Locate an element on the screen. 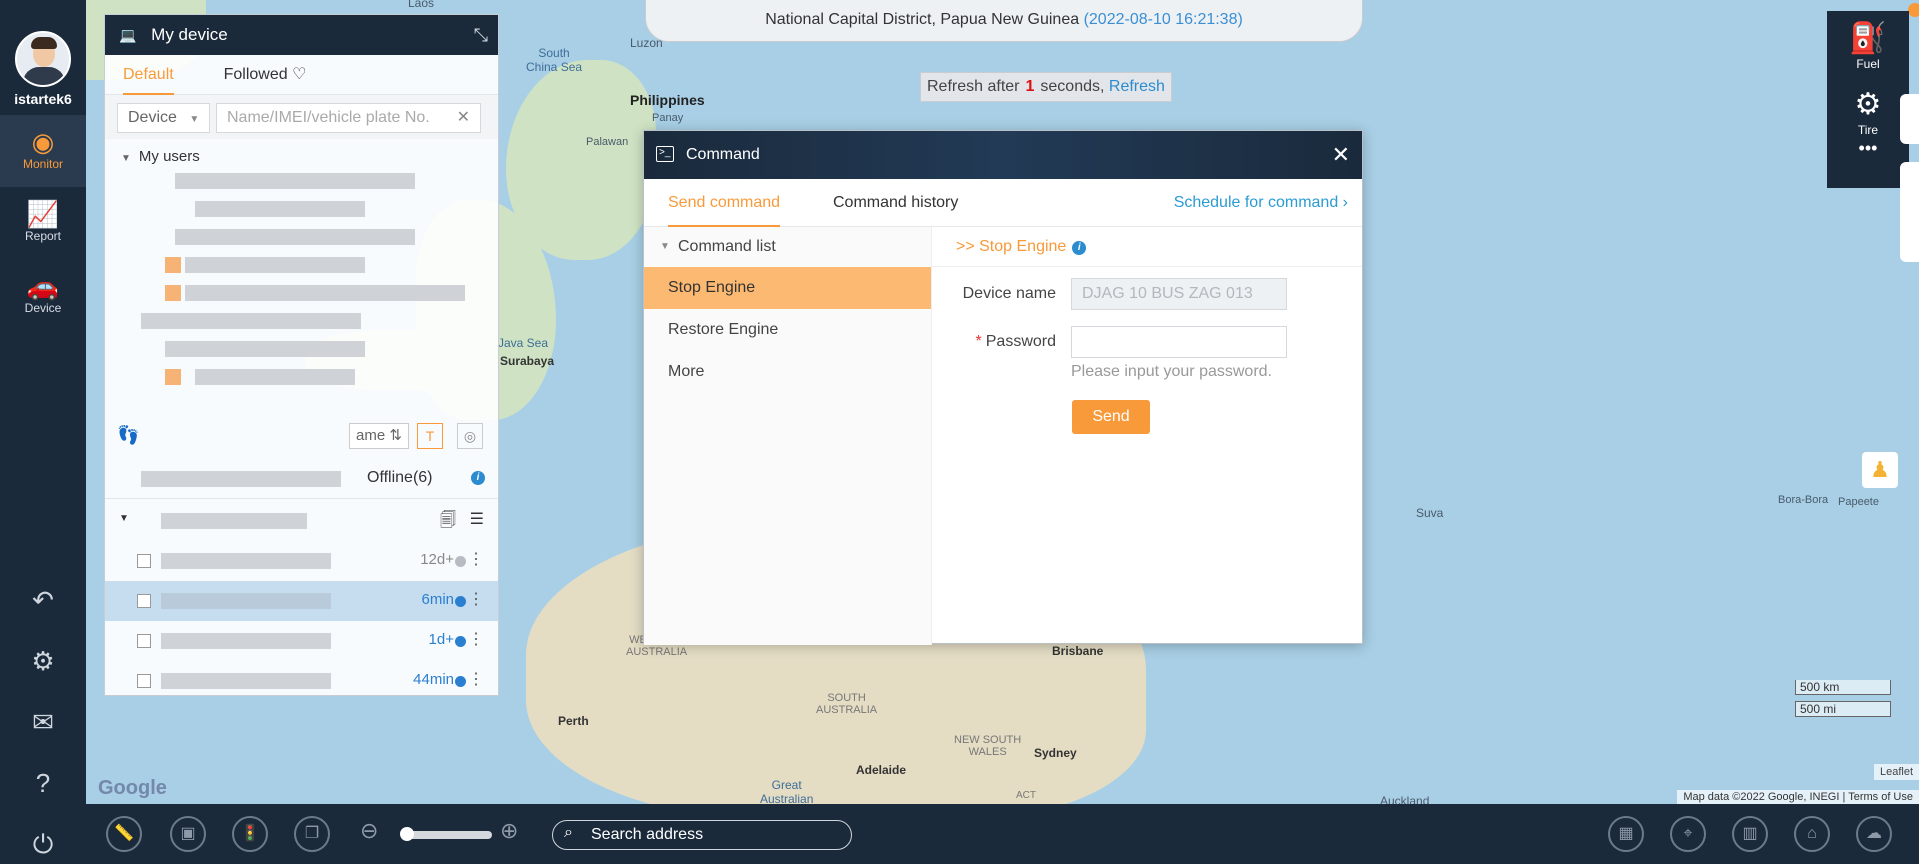  street-view-pegman-icon: ♟ is located at coordinates (1880, 470).